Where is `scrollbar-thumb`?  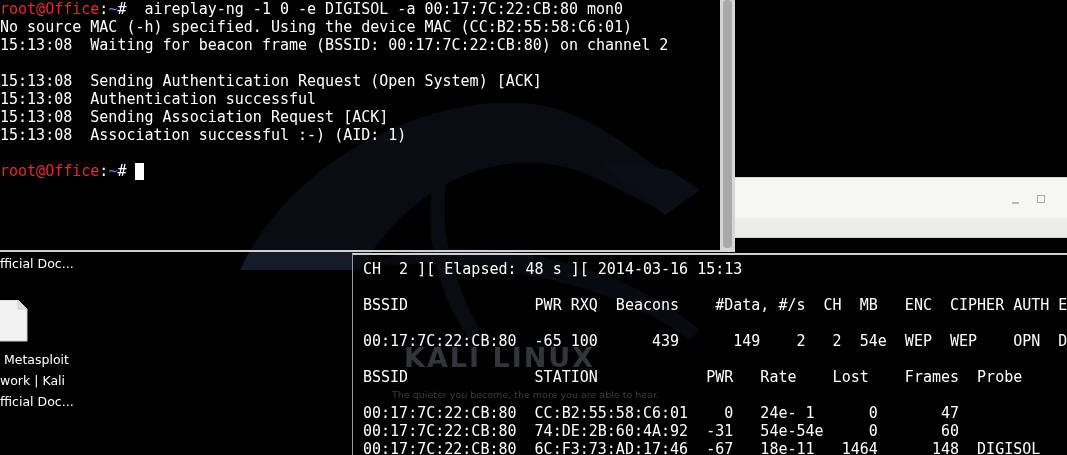
scrollbar-thumb is located at coordinates (727, 124).